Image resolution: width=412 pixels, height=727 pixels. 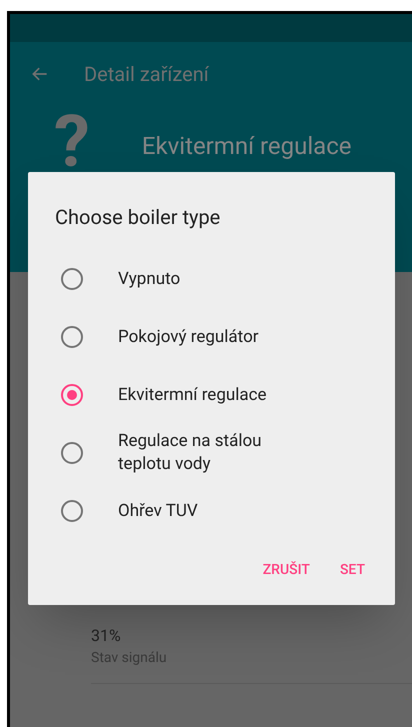 What do you see at coordinates (138, 217) in the screenshot?
I see `dialog-title: Choose boiler type` at bounding box center [138, 217].